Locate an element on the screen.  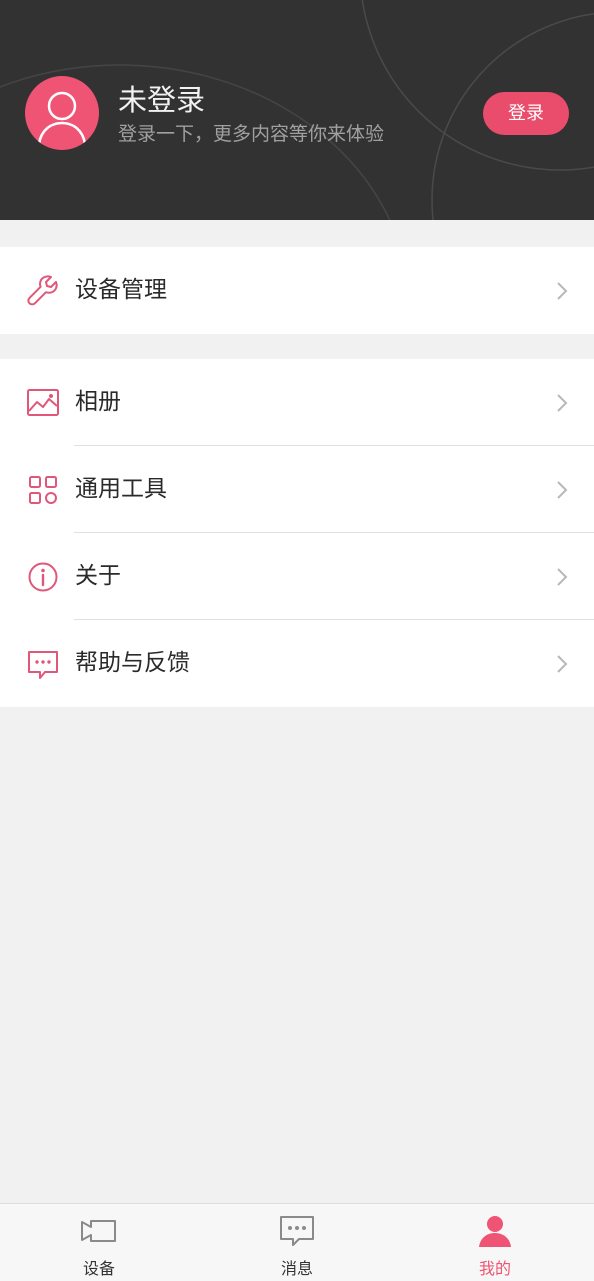
tab-label: 消息 is located at coordinates (296, 1268).